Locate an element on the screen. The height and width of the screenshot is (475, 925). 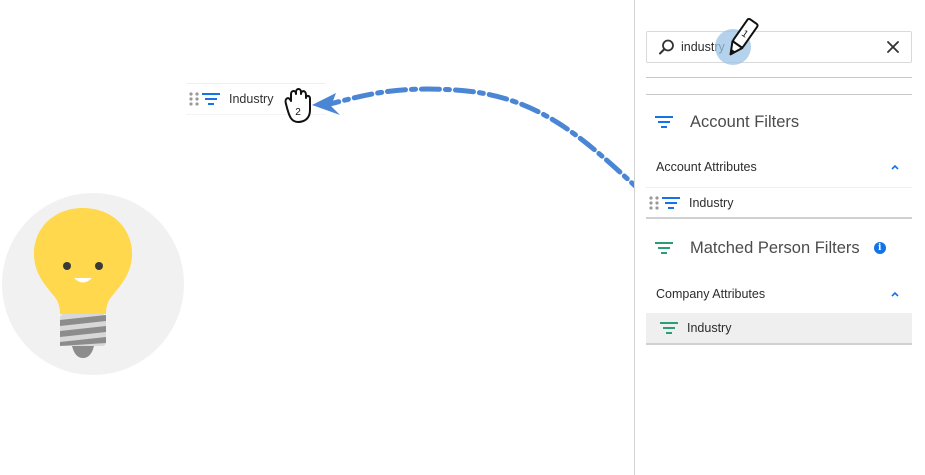
company-attributes-label: Company Attributes is located at coordinates (711, 294).